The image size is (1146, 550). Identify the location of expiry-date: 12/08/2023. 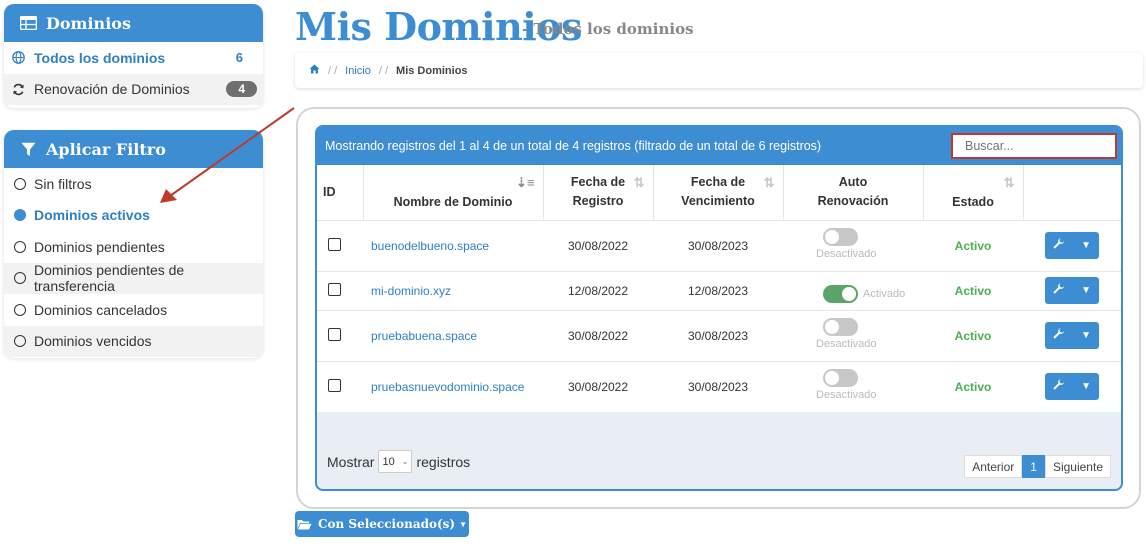
(718, 290).